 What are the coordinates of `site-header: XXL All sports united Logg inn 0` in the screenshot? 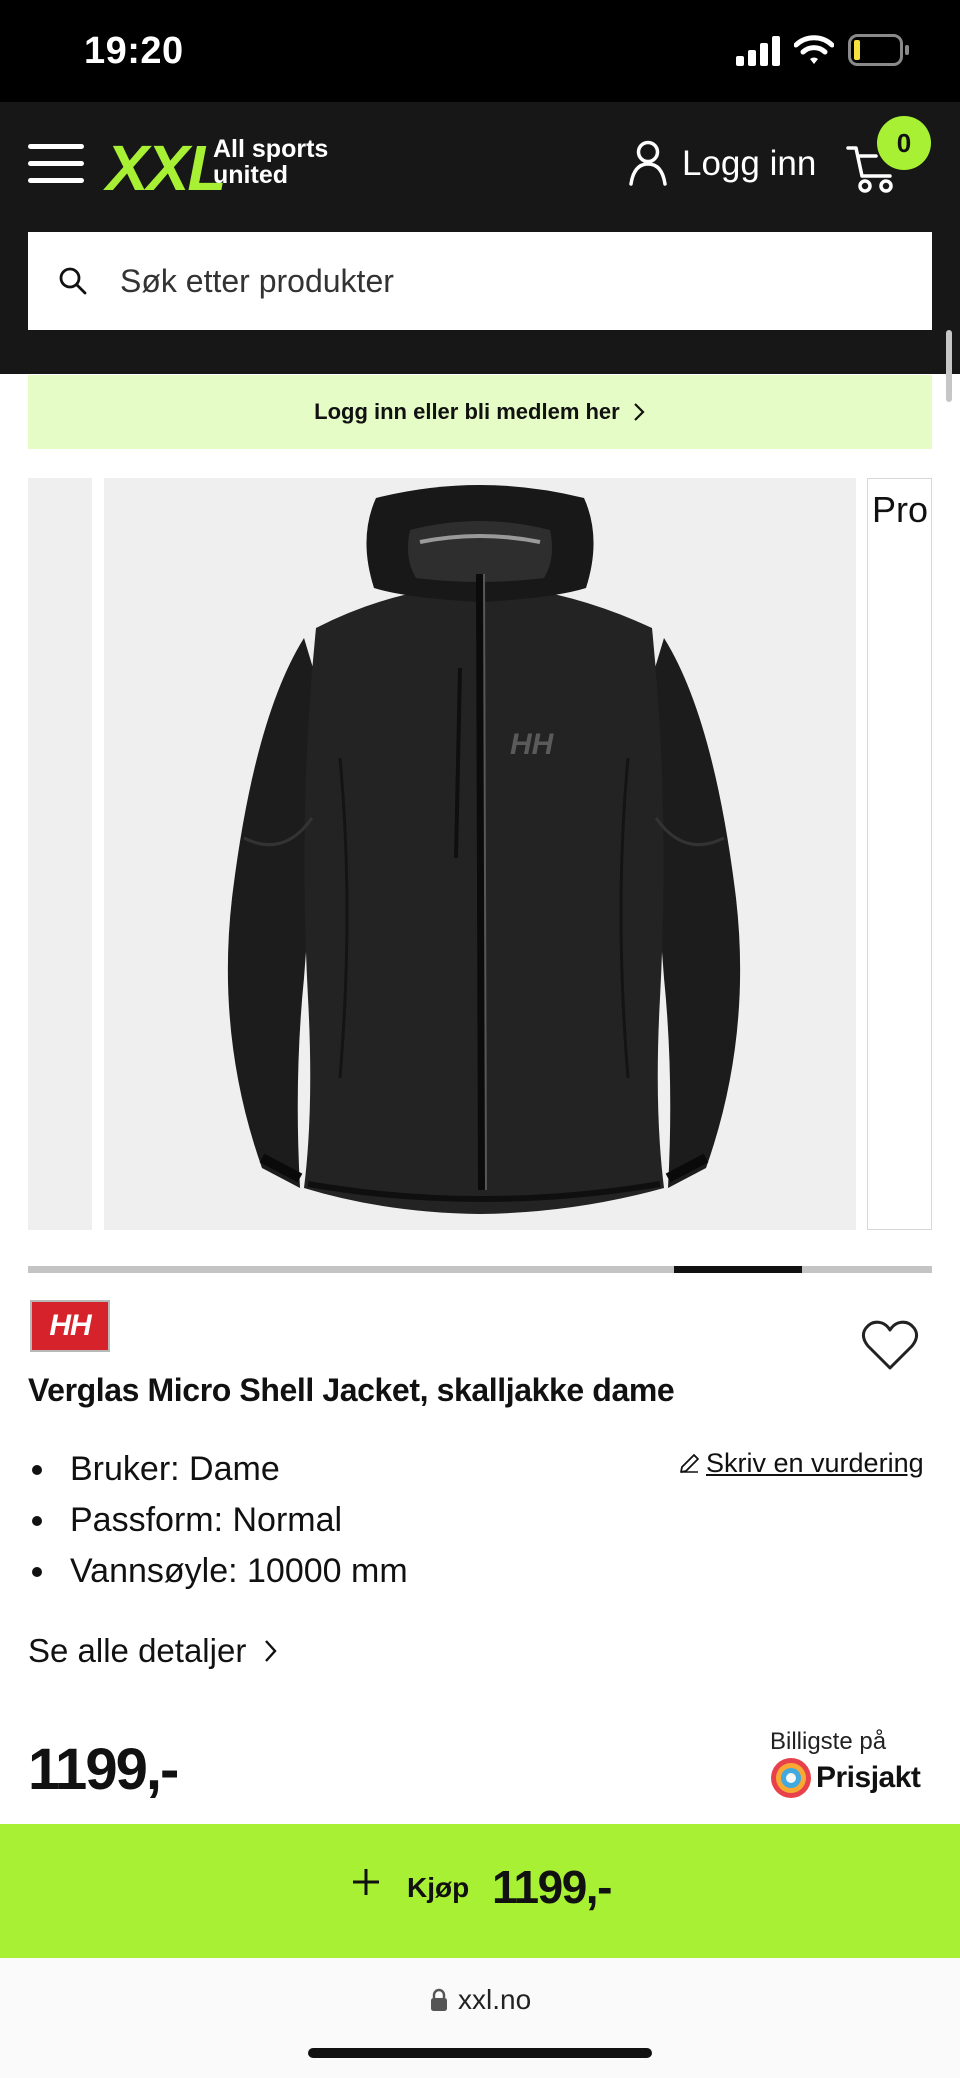 It's located at (480, 238).